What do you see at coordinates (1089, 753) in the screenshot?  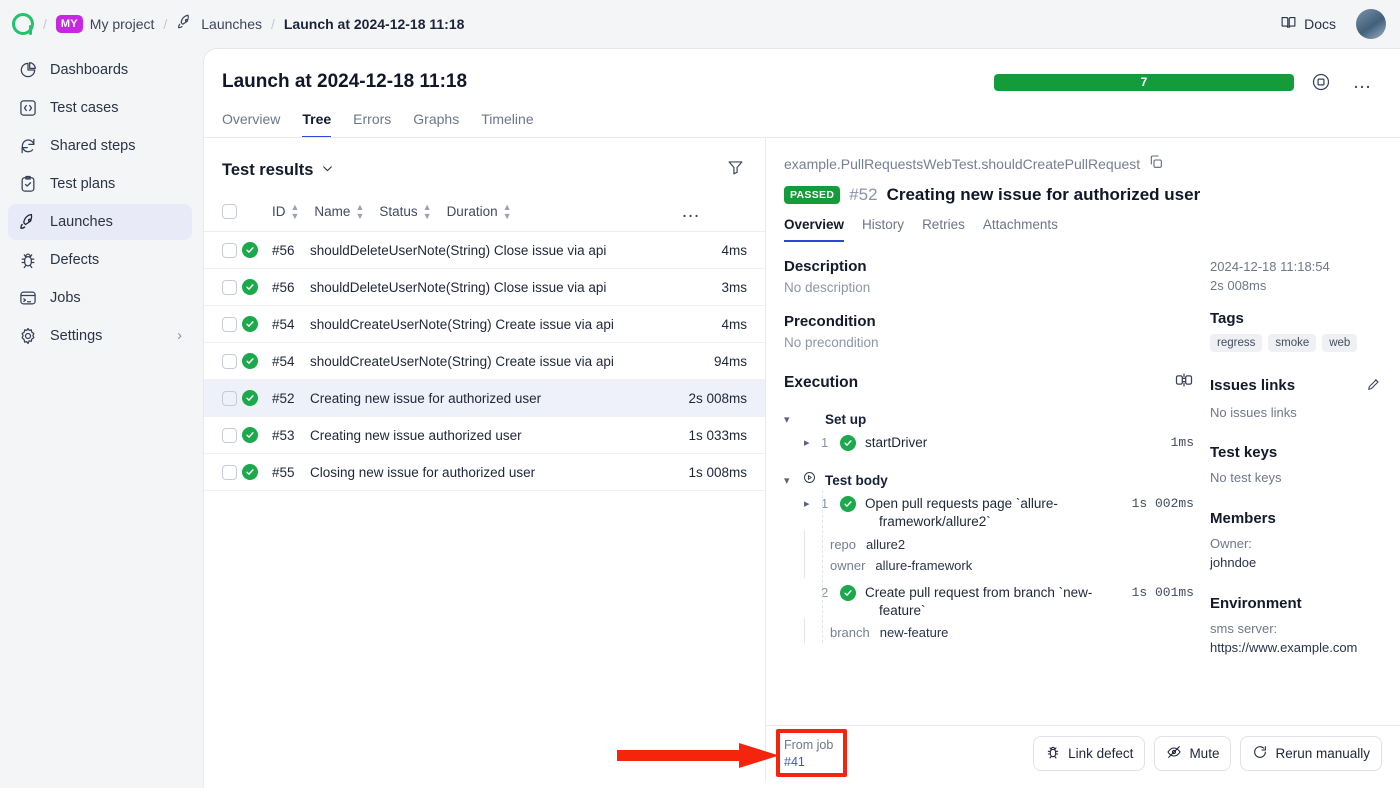 I see `link-defect-button: Link defect` at bounding box center [1089, 753].